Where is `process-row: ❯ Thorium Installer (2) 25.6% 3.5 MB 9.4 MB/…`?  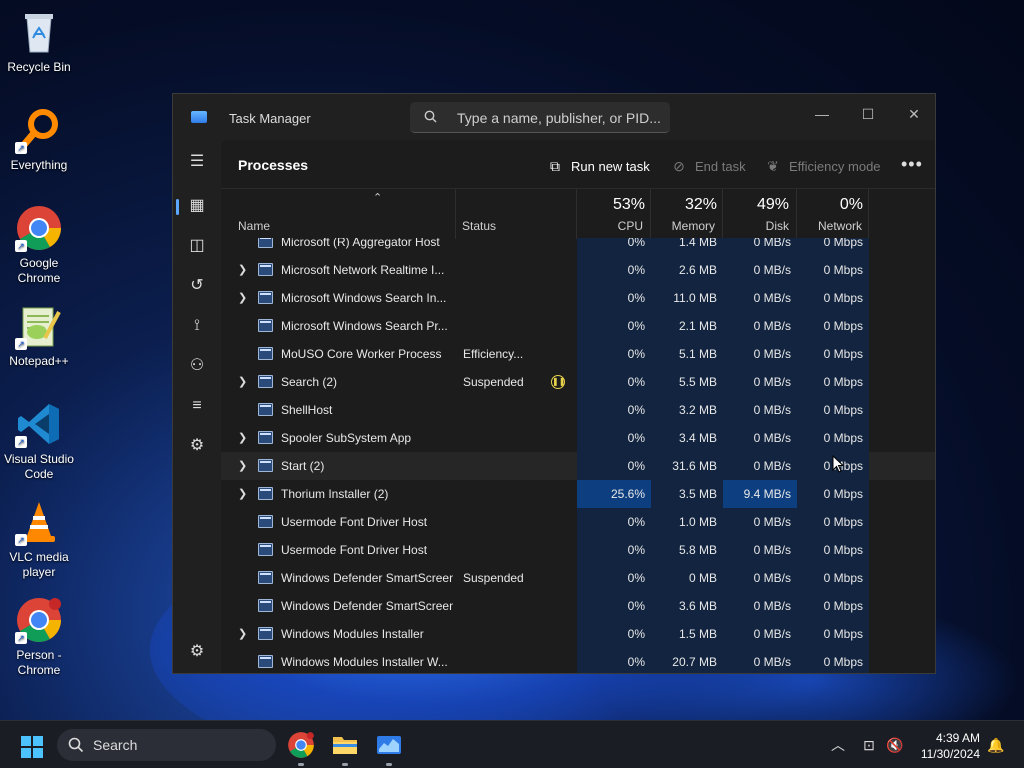 process-row: ❯ Thorium Installer (2) 25.6% 3.5 MB 9.4 MB/… is located at coordinates (578, 494).